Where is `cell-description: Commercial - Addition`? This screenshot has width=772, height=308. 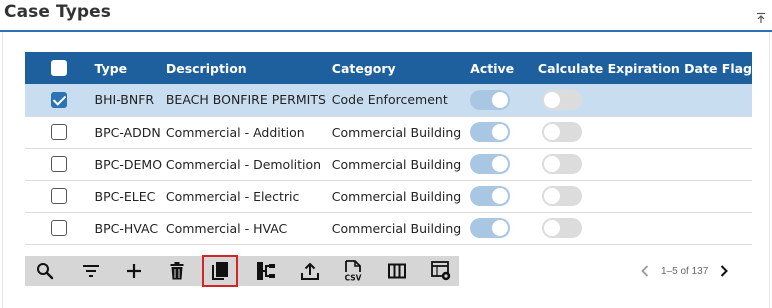 cell-description: Commercial - Addition is located at coordinates (248, 132).